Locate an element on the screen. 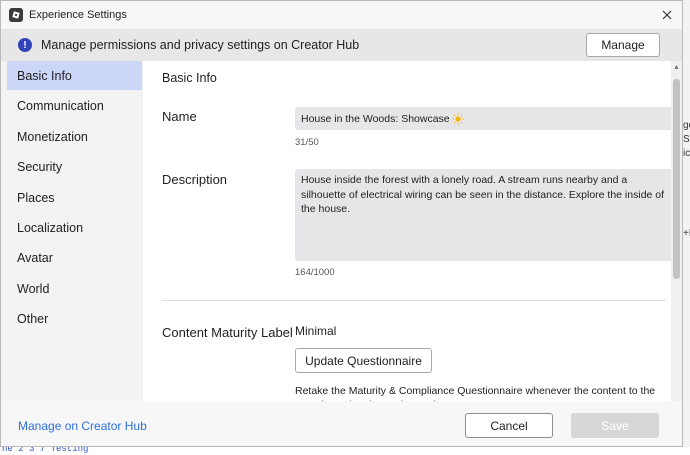  description-label: Description is located at coordinates (195, 179).